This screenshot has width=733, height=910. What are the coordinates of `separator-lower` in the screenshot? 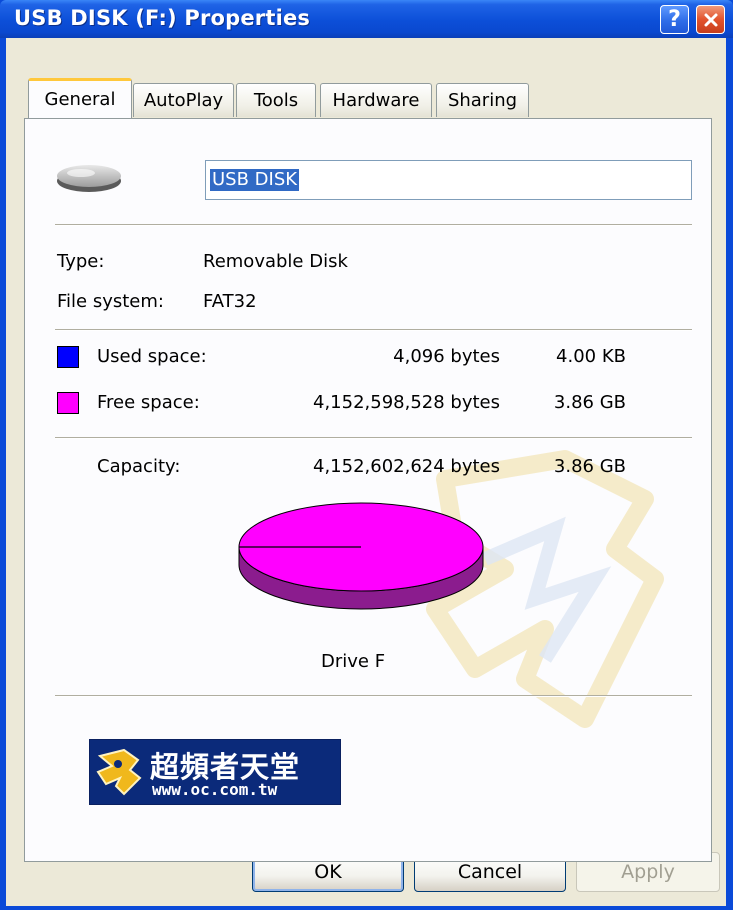 It's located at (373, 438).